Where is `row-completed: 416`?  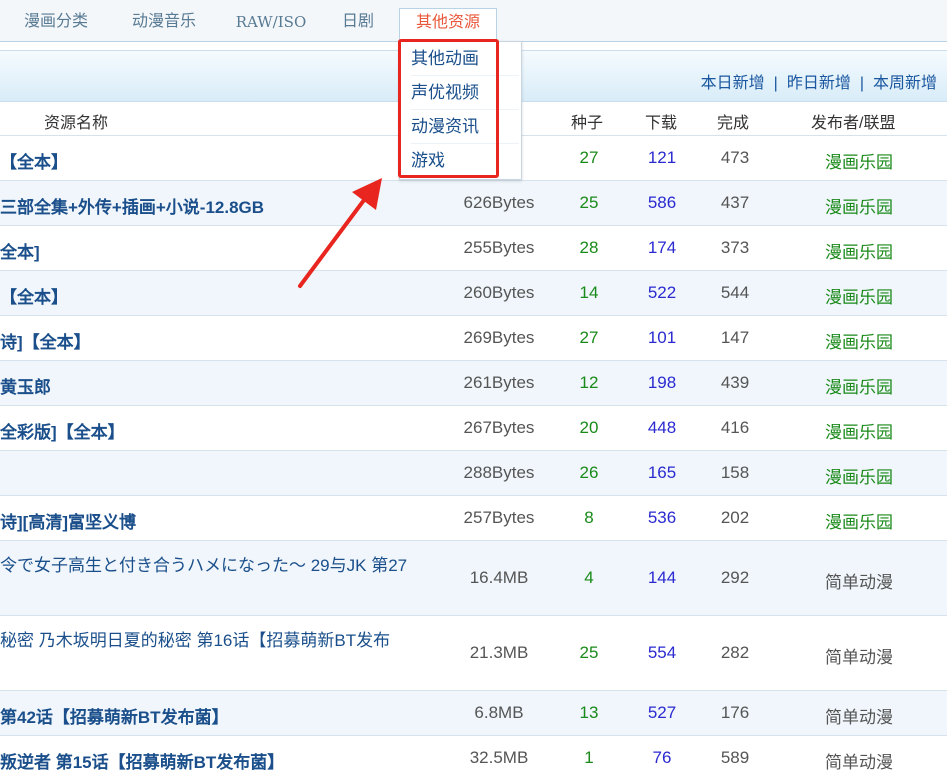
row-completed: 416 is located at coordinates (735, 427).